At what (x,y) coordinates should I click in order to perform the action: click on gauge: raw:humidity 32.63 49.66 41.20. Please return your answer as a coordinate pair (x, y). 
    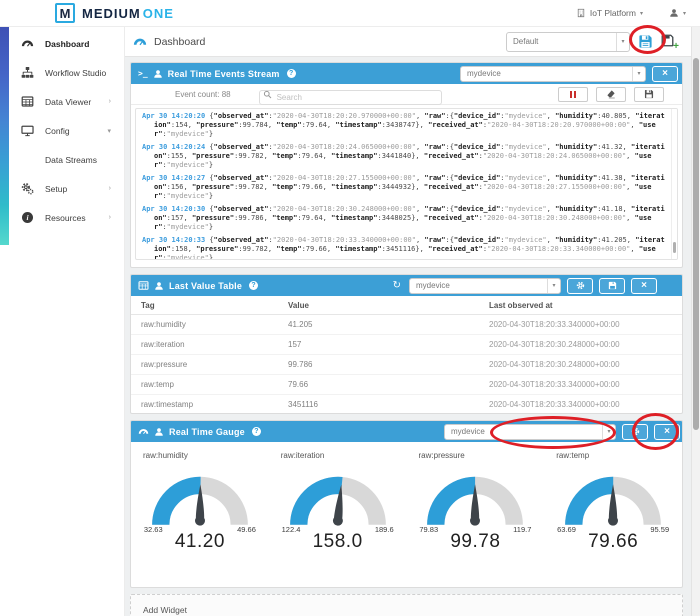
    Looking at the image, I should click on (200, 514).